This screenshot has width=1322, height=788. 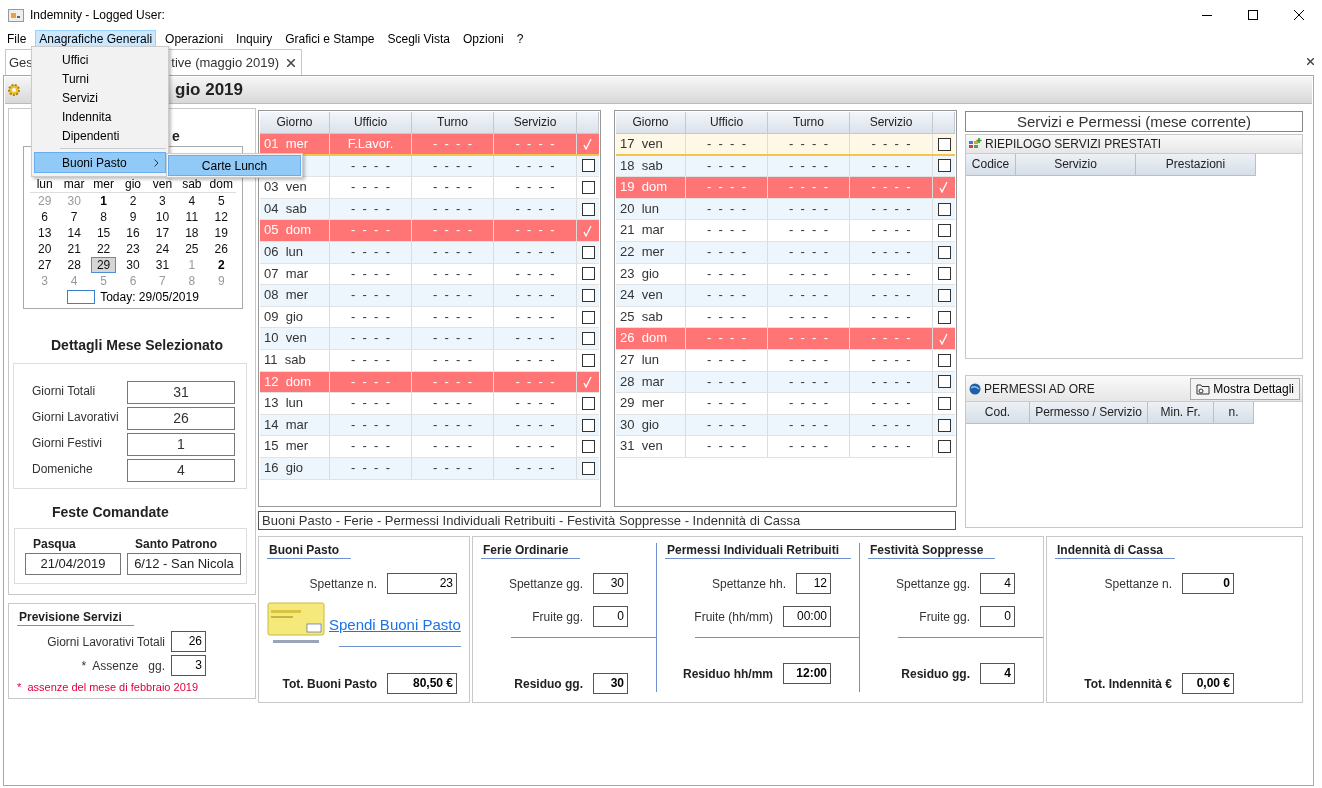 What do you see at coordinates (295, 317) in the screenshot?
I see `table-cell: 09 gio` at bounding box center [295, 317].